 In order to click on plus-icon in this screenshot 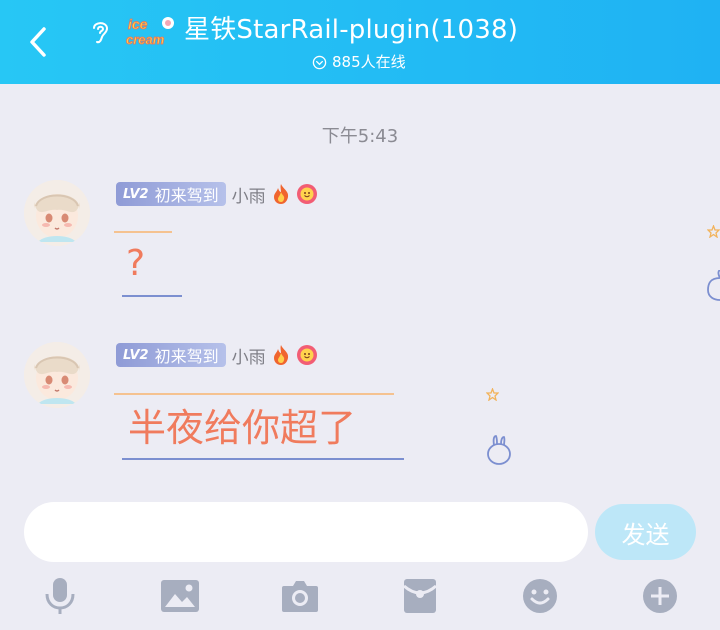, I will do `click(660, 596)`.